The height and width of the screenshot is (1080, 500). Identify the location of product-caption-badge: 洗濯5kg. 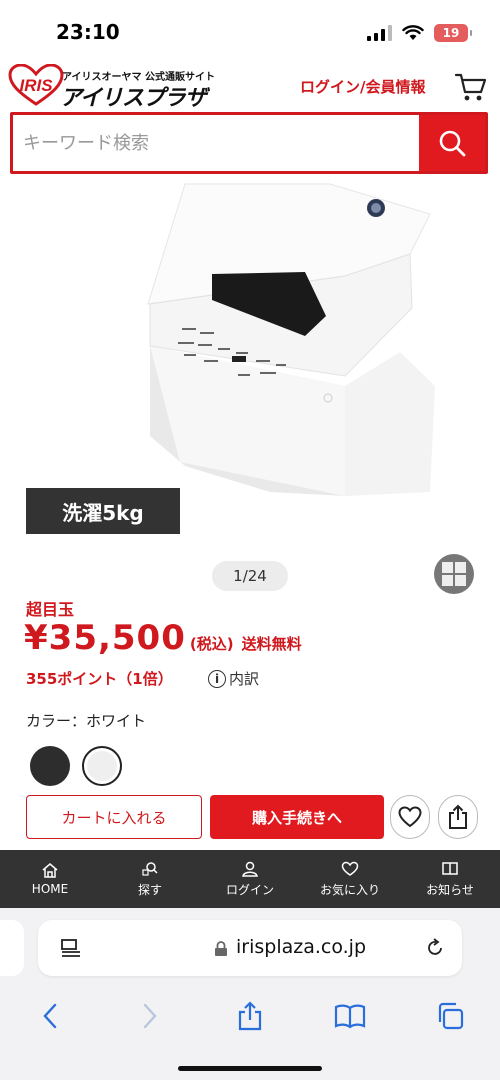
(103, 511).